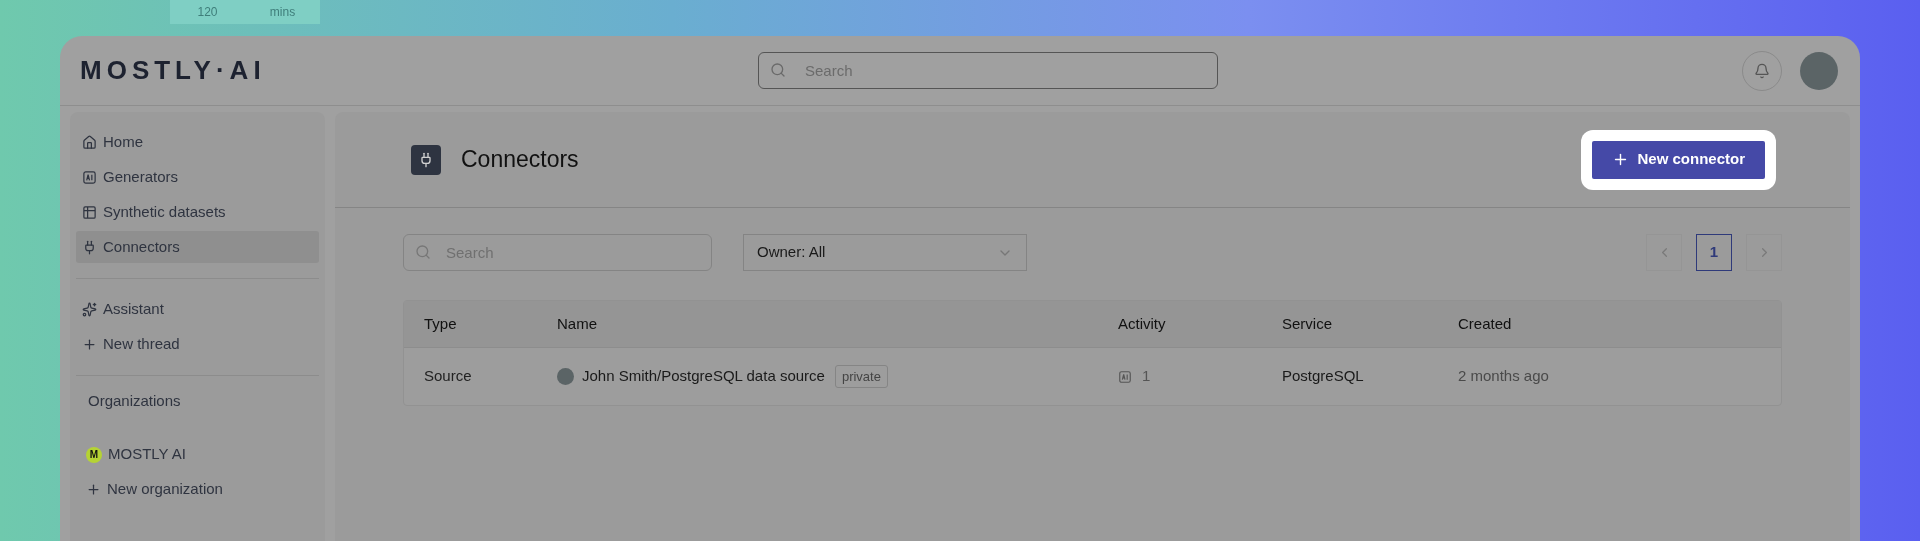  What do you see at coordinates (89, 309) in the screenshot?
I see `sparkle-icon` at bounding box center [89, 309].